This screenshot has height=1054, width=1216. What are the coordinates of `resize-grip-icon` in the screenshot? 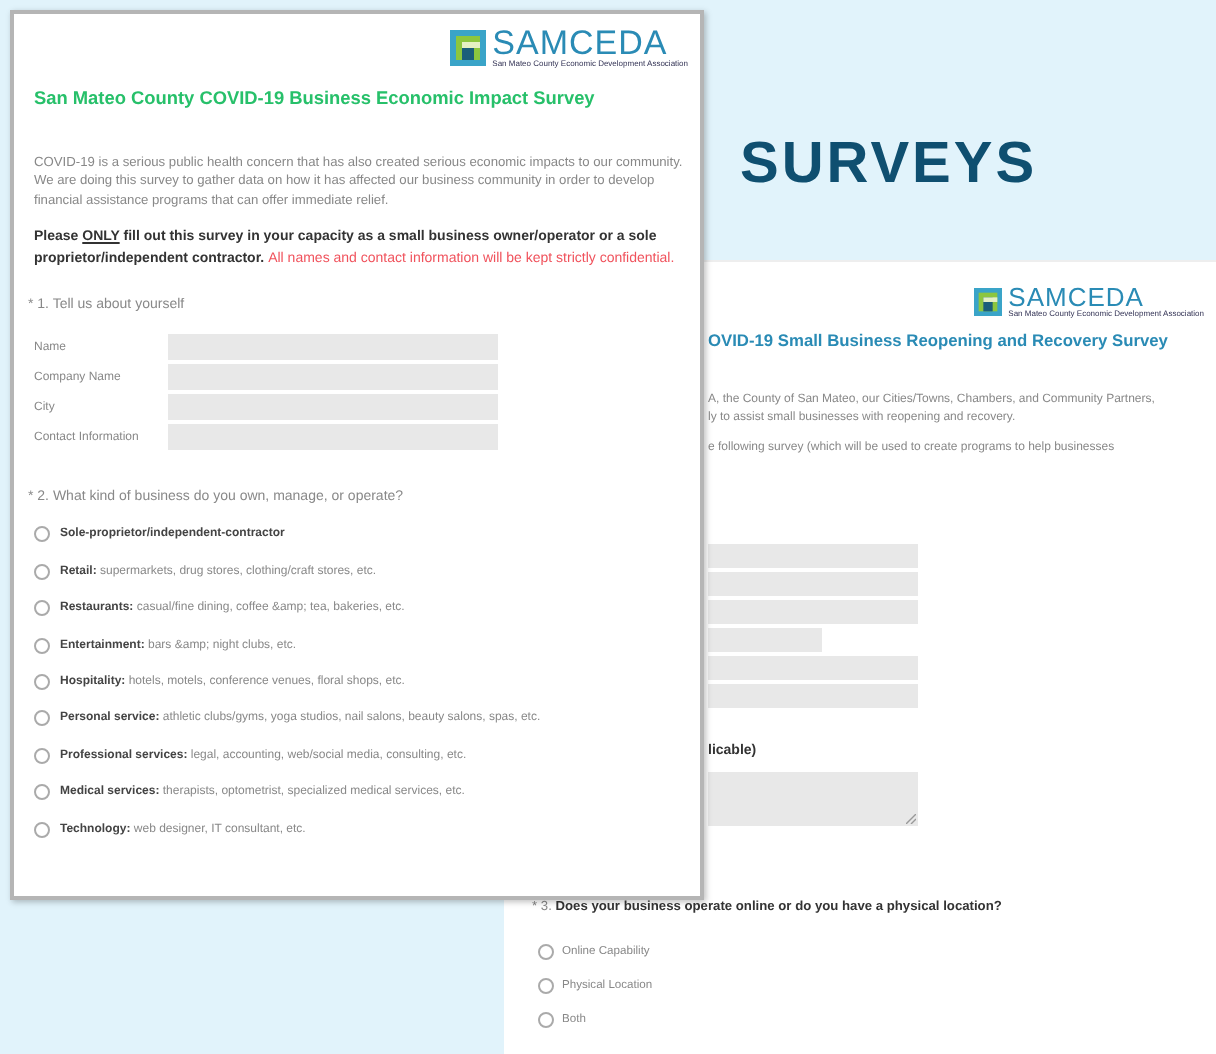 It's located at (911, 818).